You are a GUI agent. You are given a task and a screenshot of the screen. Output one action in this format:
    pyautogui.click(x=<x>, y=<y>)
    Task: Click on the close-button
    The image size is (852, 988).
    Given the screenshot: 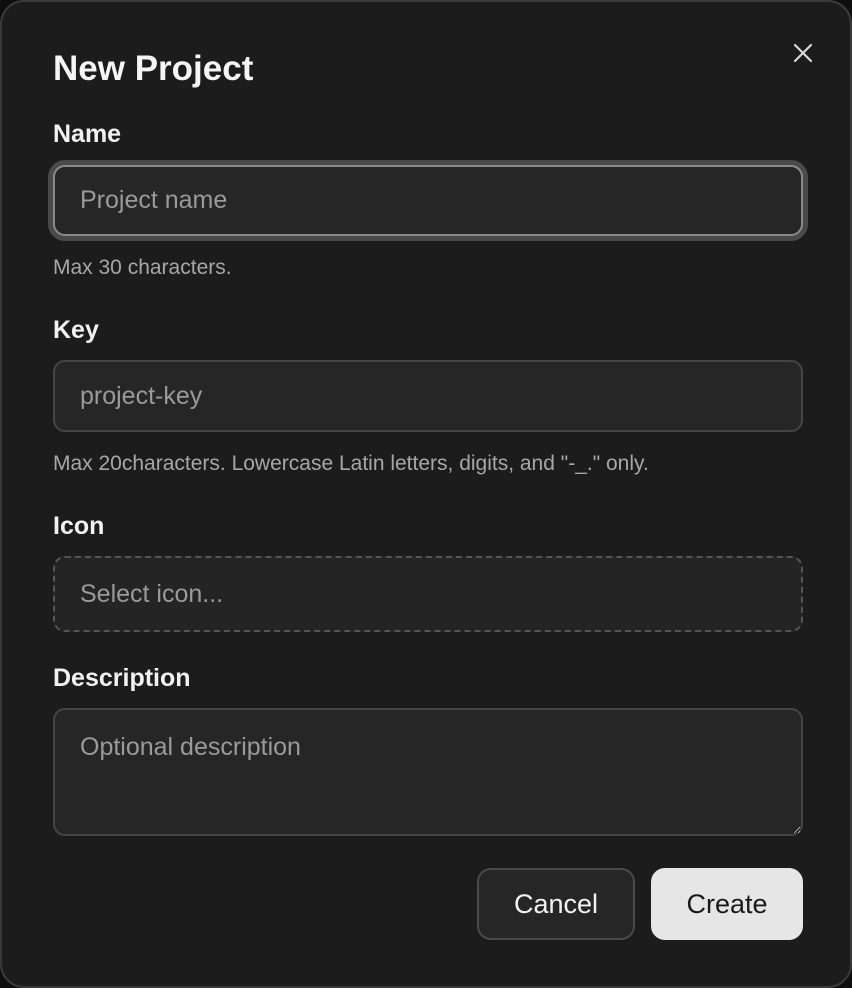 What is the action you would take?
    pyautogui.click(x=803, y=53)
    